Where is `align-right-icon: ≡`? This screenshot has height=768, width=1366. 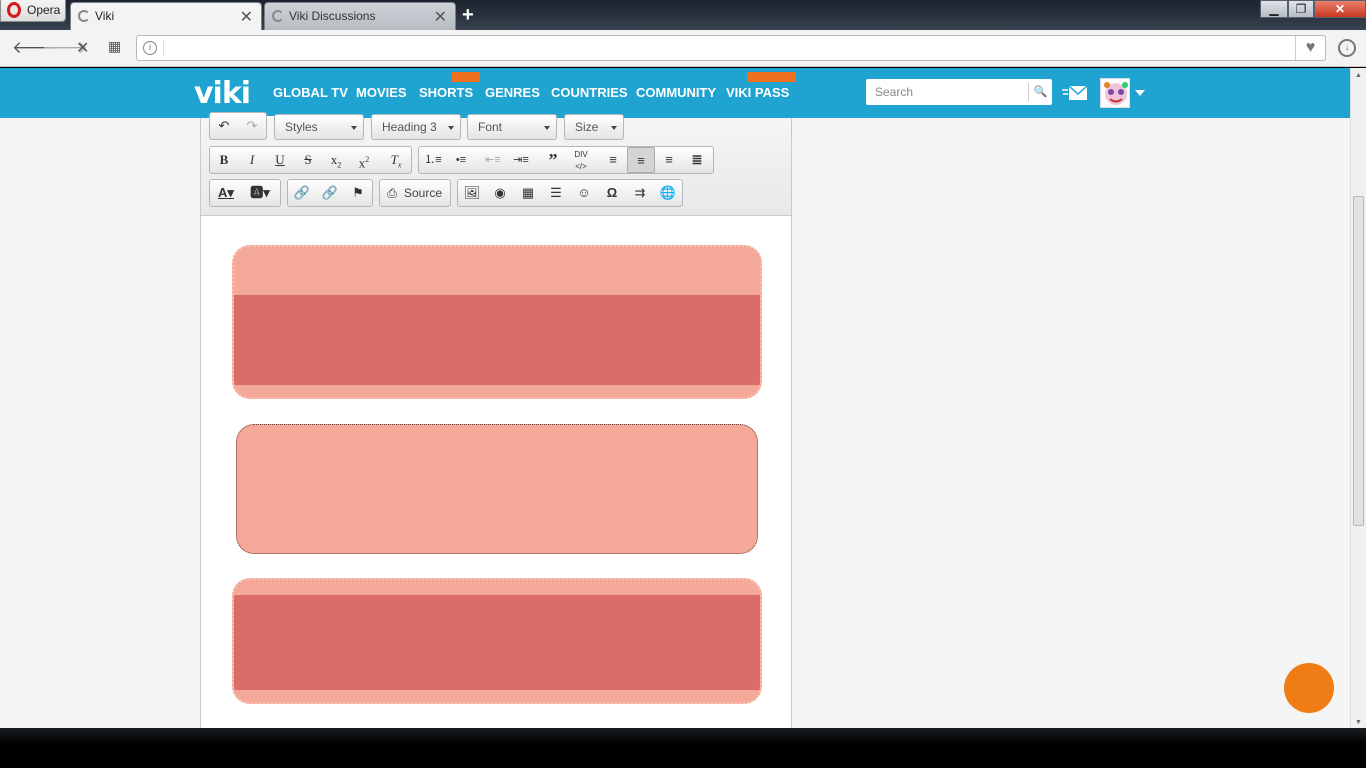
align-right-icon: ≡ is located at coordinates (669, 160).